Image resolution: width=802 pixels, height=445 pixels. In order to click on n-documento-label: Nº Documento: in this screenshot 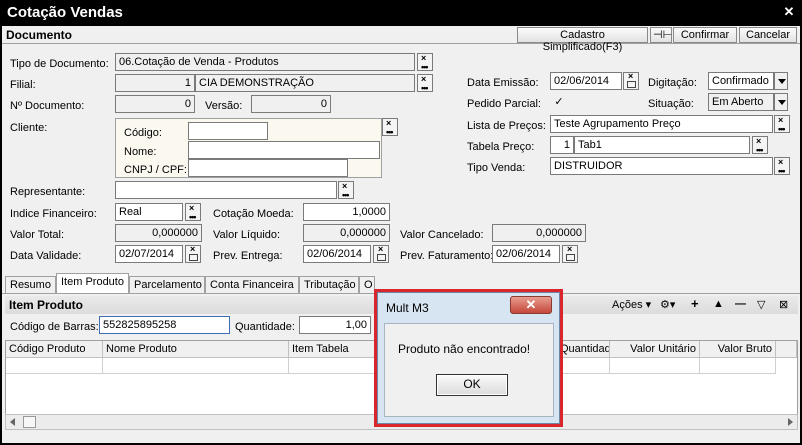, I will do `click(47, 106)`.